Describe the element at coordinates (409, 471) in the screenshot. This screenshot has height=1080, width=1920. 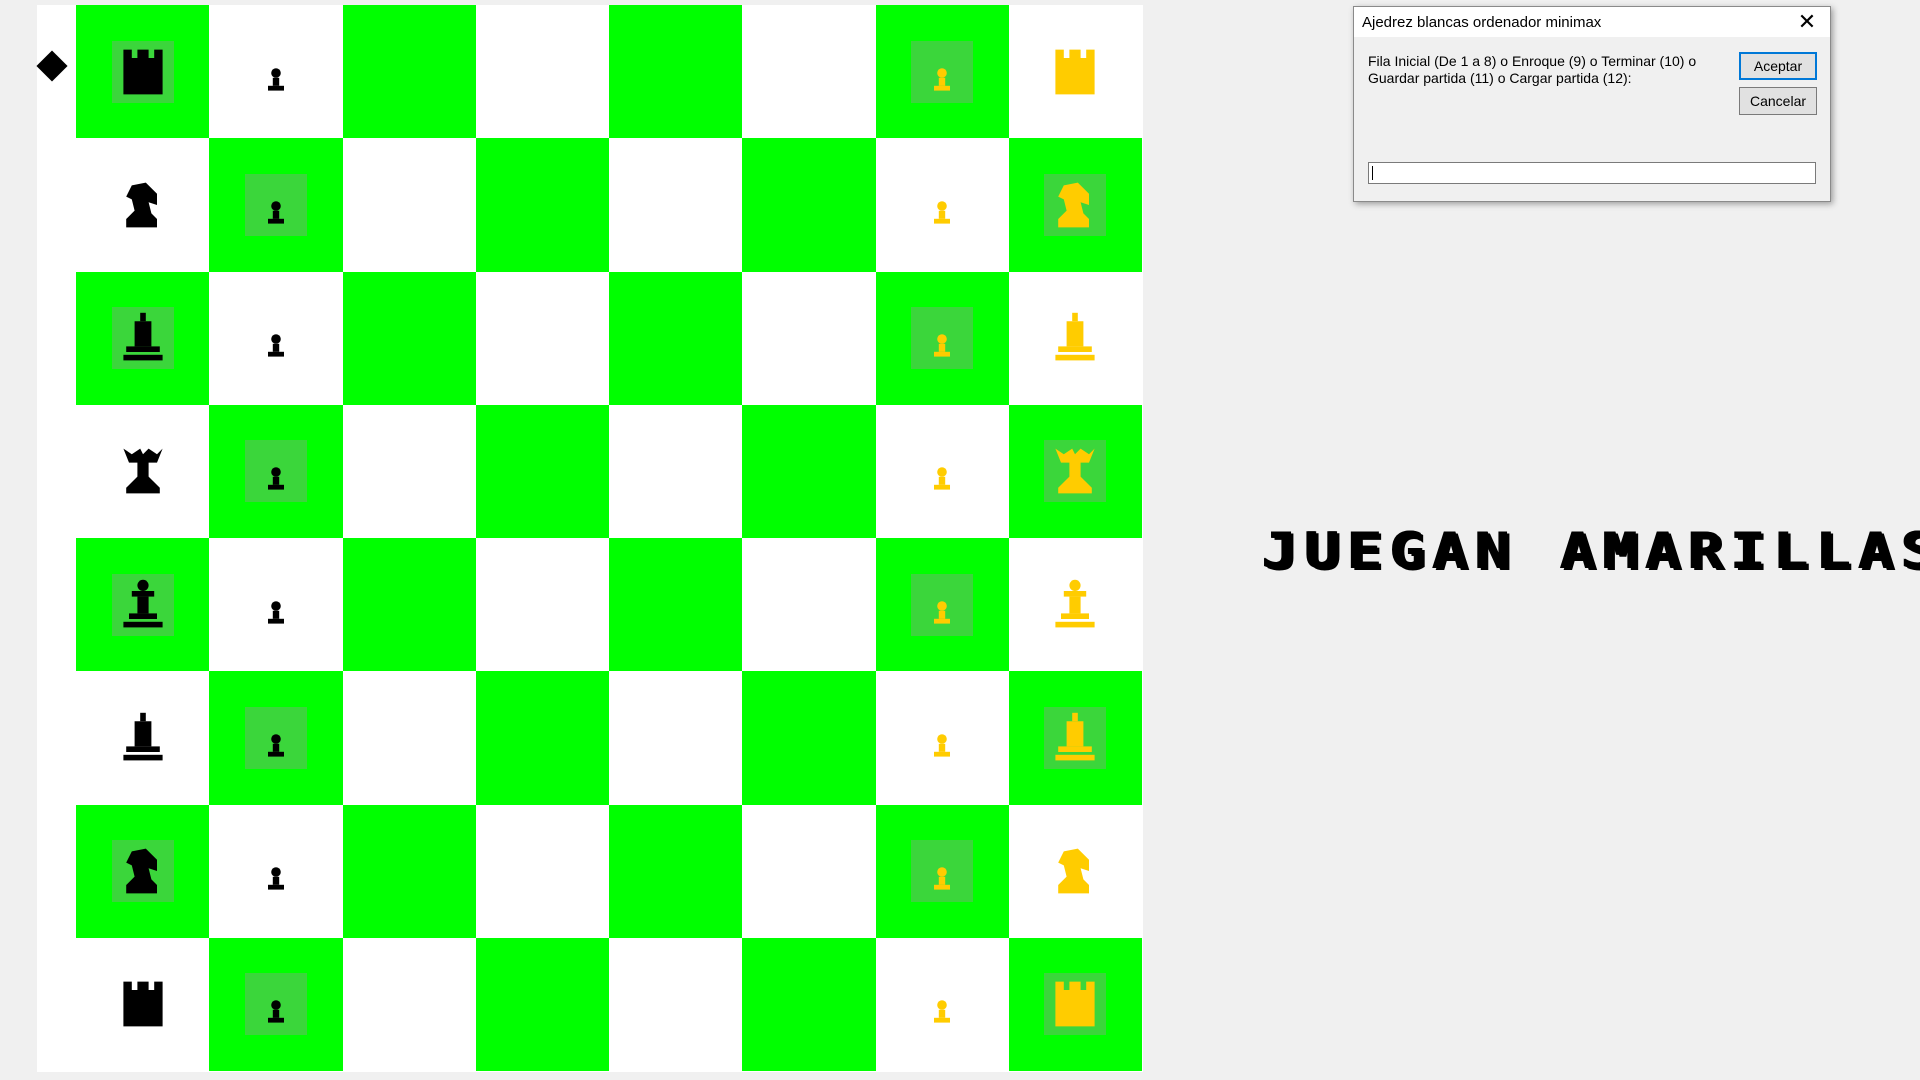
I see `square-r4-c3` at that location.